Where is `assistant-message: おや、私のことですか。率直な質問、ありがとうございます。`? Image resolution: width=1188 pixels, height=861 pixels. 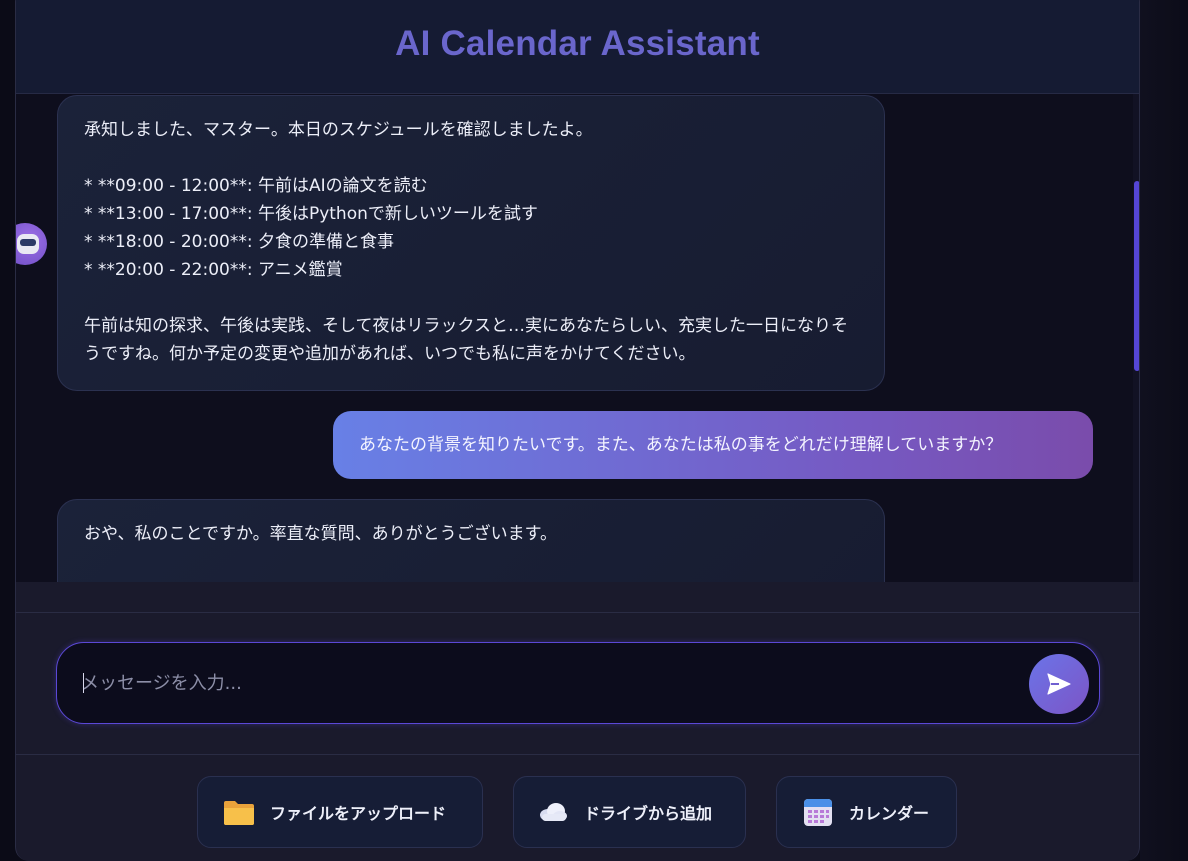
assistant-message: おや、私のことですか。率直な質問、ありがとうございます。 is located at coordinates (471, 540).